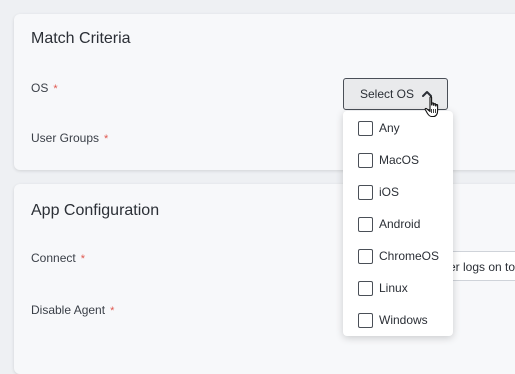 The width and height of the screenshot is (515, 374). I want to click on match-criteria-title: Match Criteria, so click(81, 38).